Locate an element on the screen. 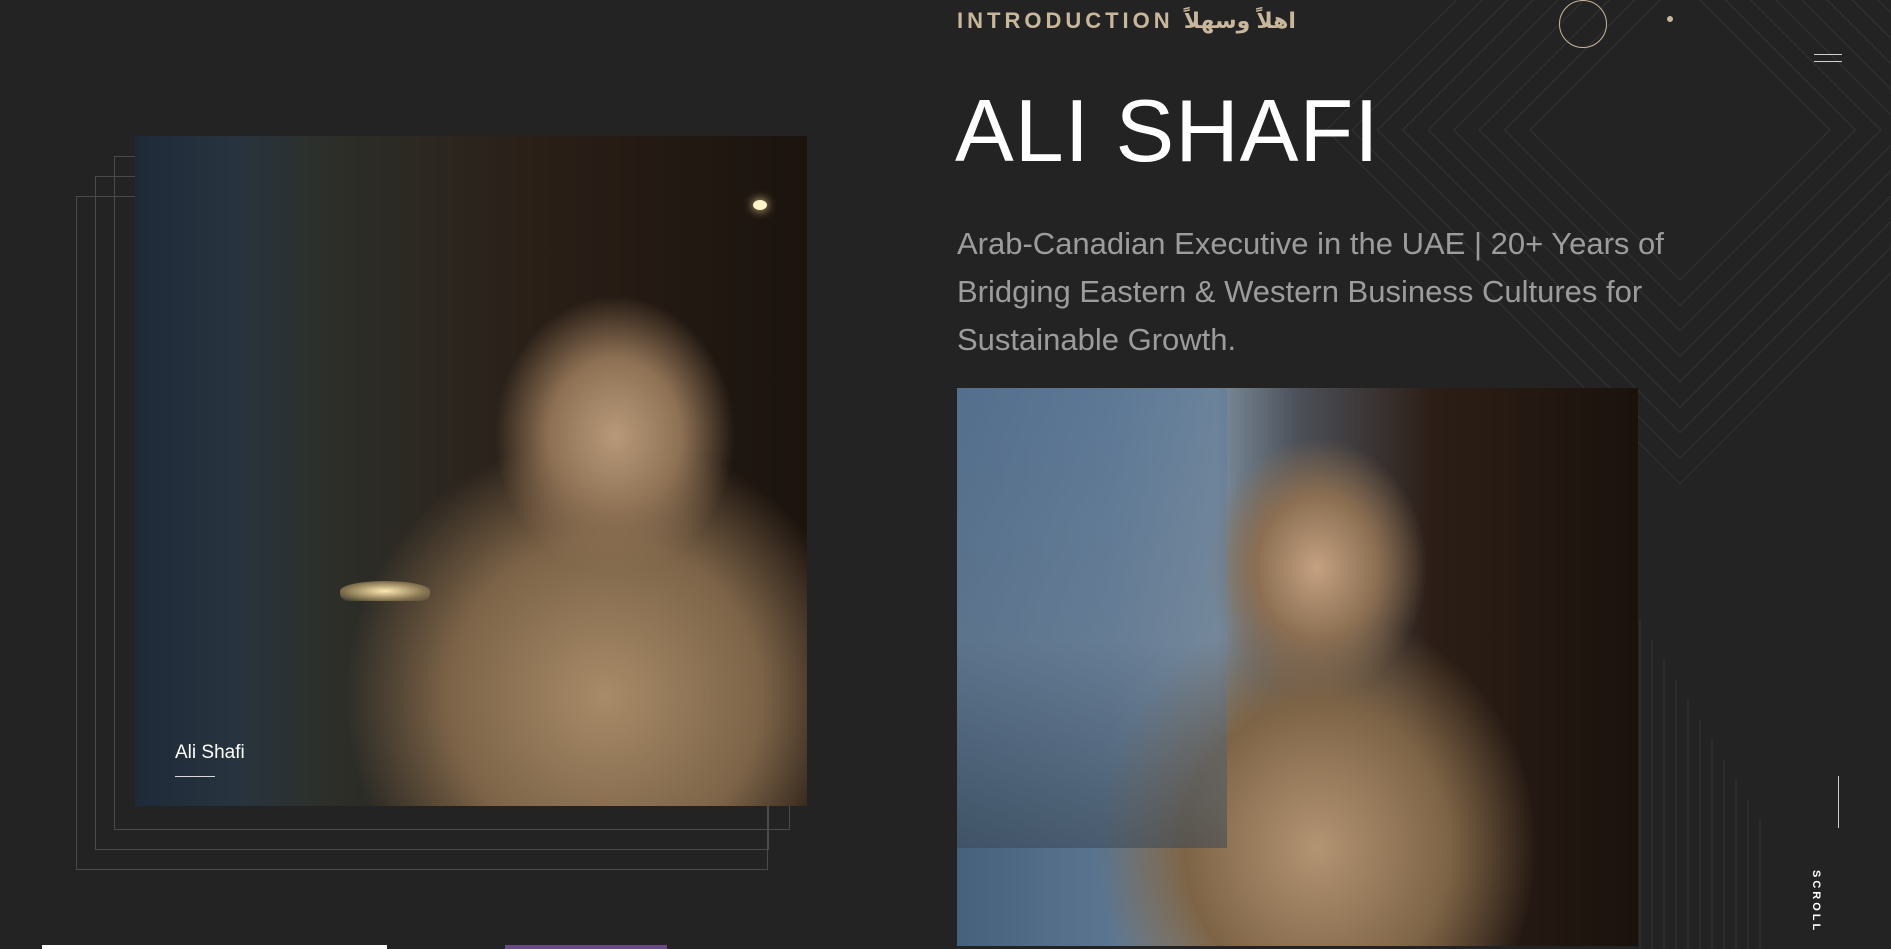 The width and height of the screenshot is (1891, 949). circle-outline-icon is located at coordinates (1583, 24).